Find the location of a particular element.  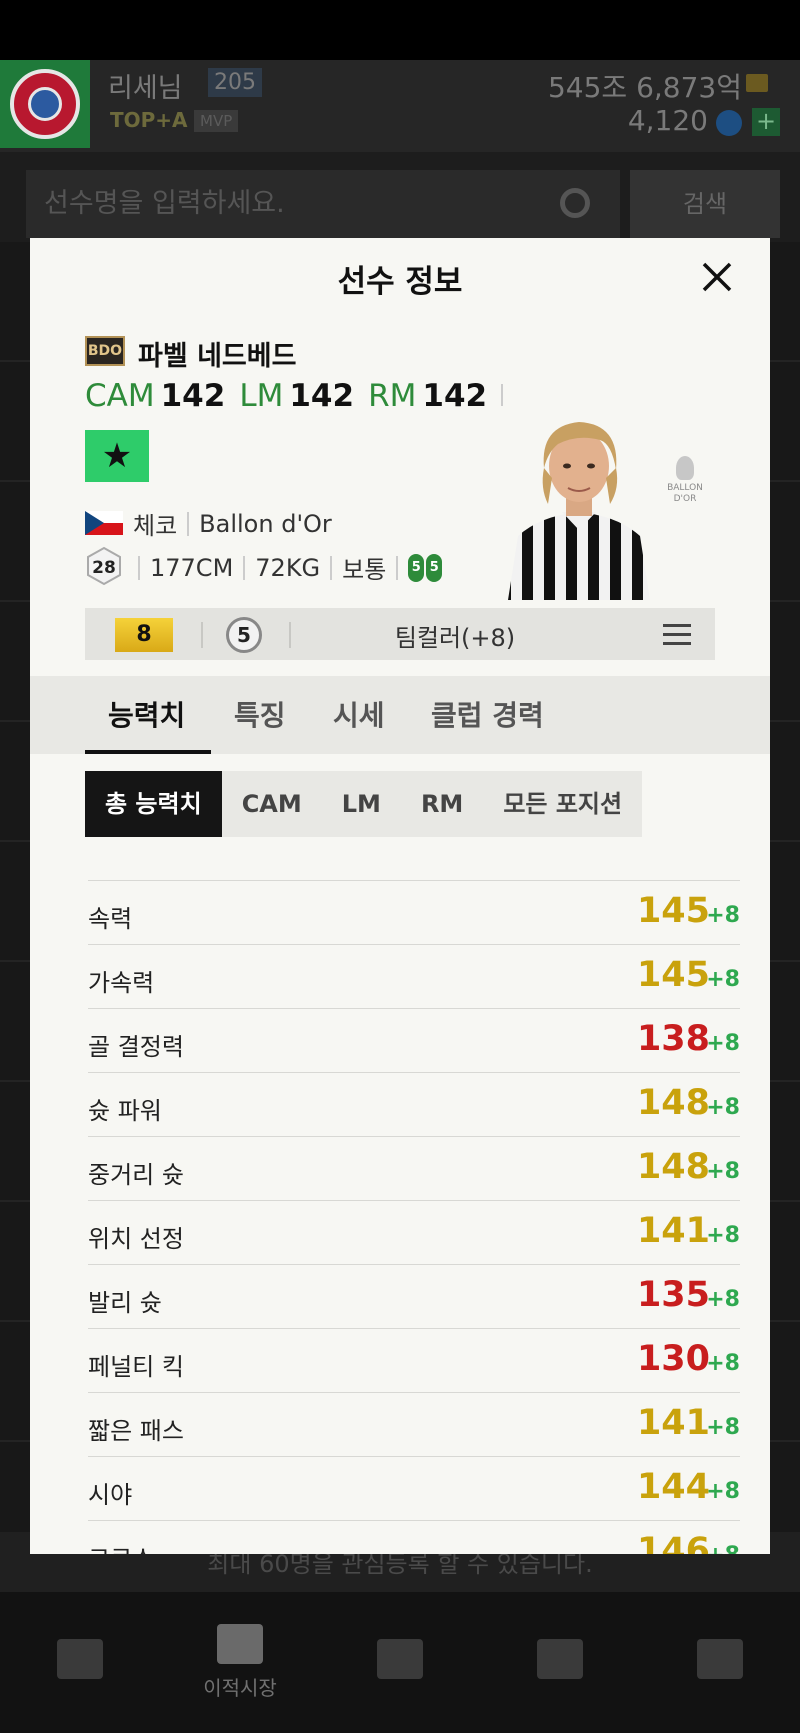

search-icon is located at coordinates (575, 203).